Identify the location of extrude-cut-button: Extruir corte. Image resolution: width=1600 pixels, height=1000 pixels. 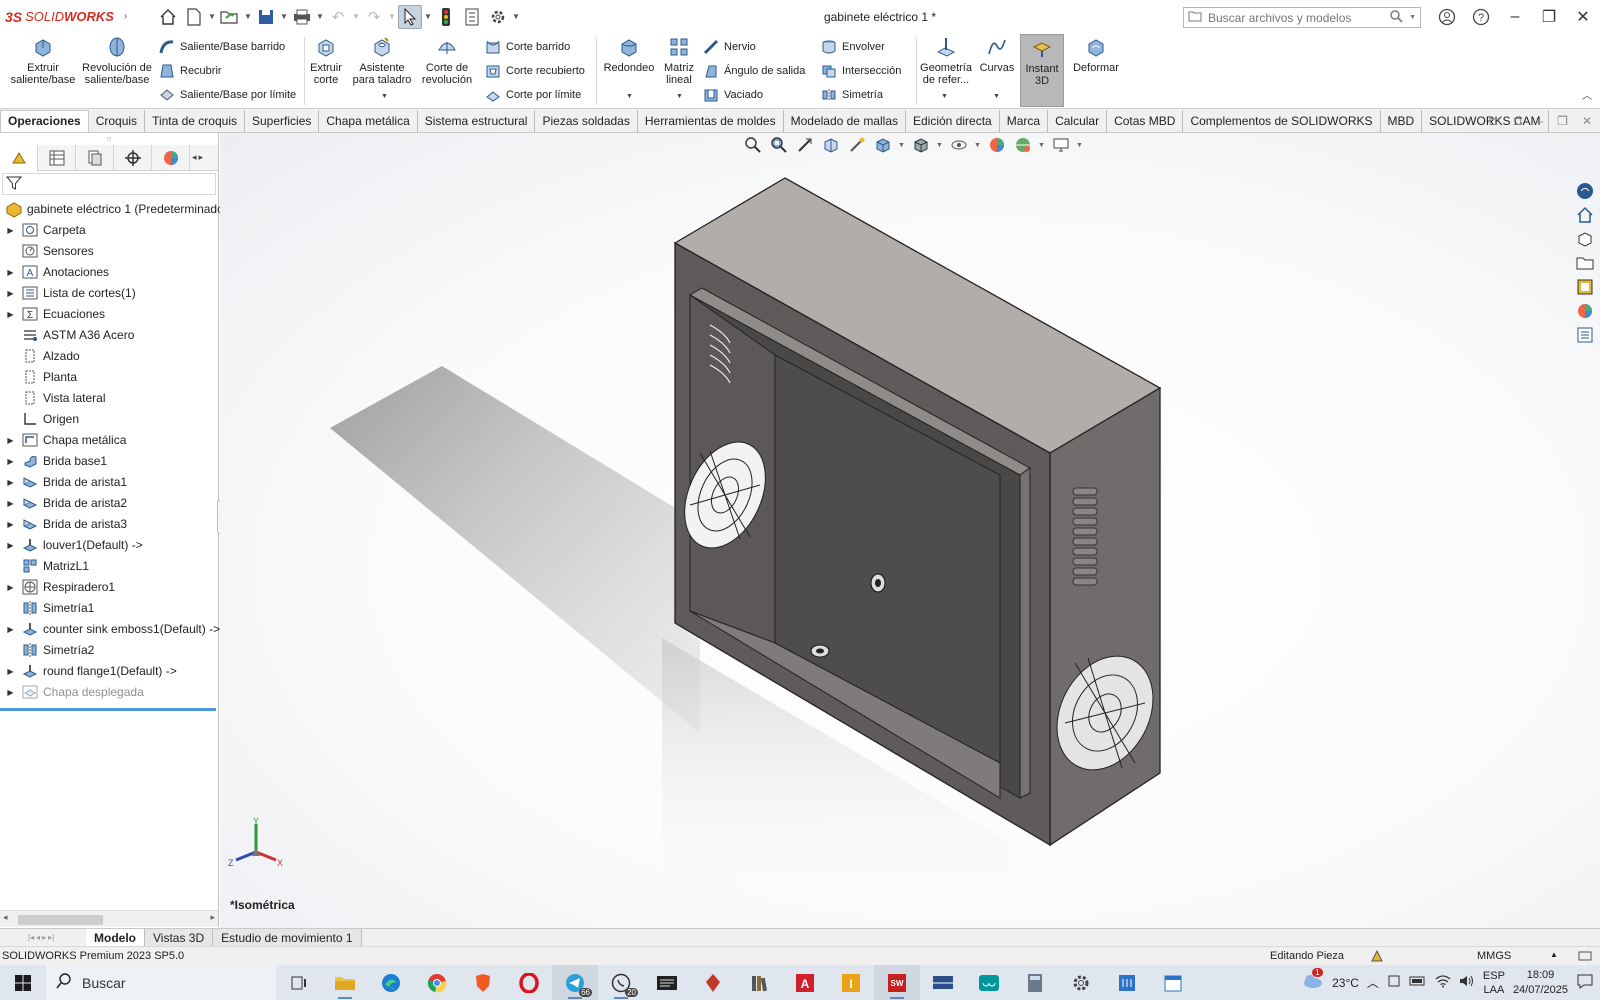
(326, 61).